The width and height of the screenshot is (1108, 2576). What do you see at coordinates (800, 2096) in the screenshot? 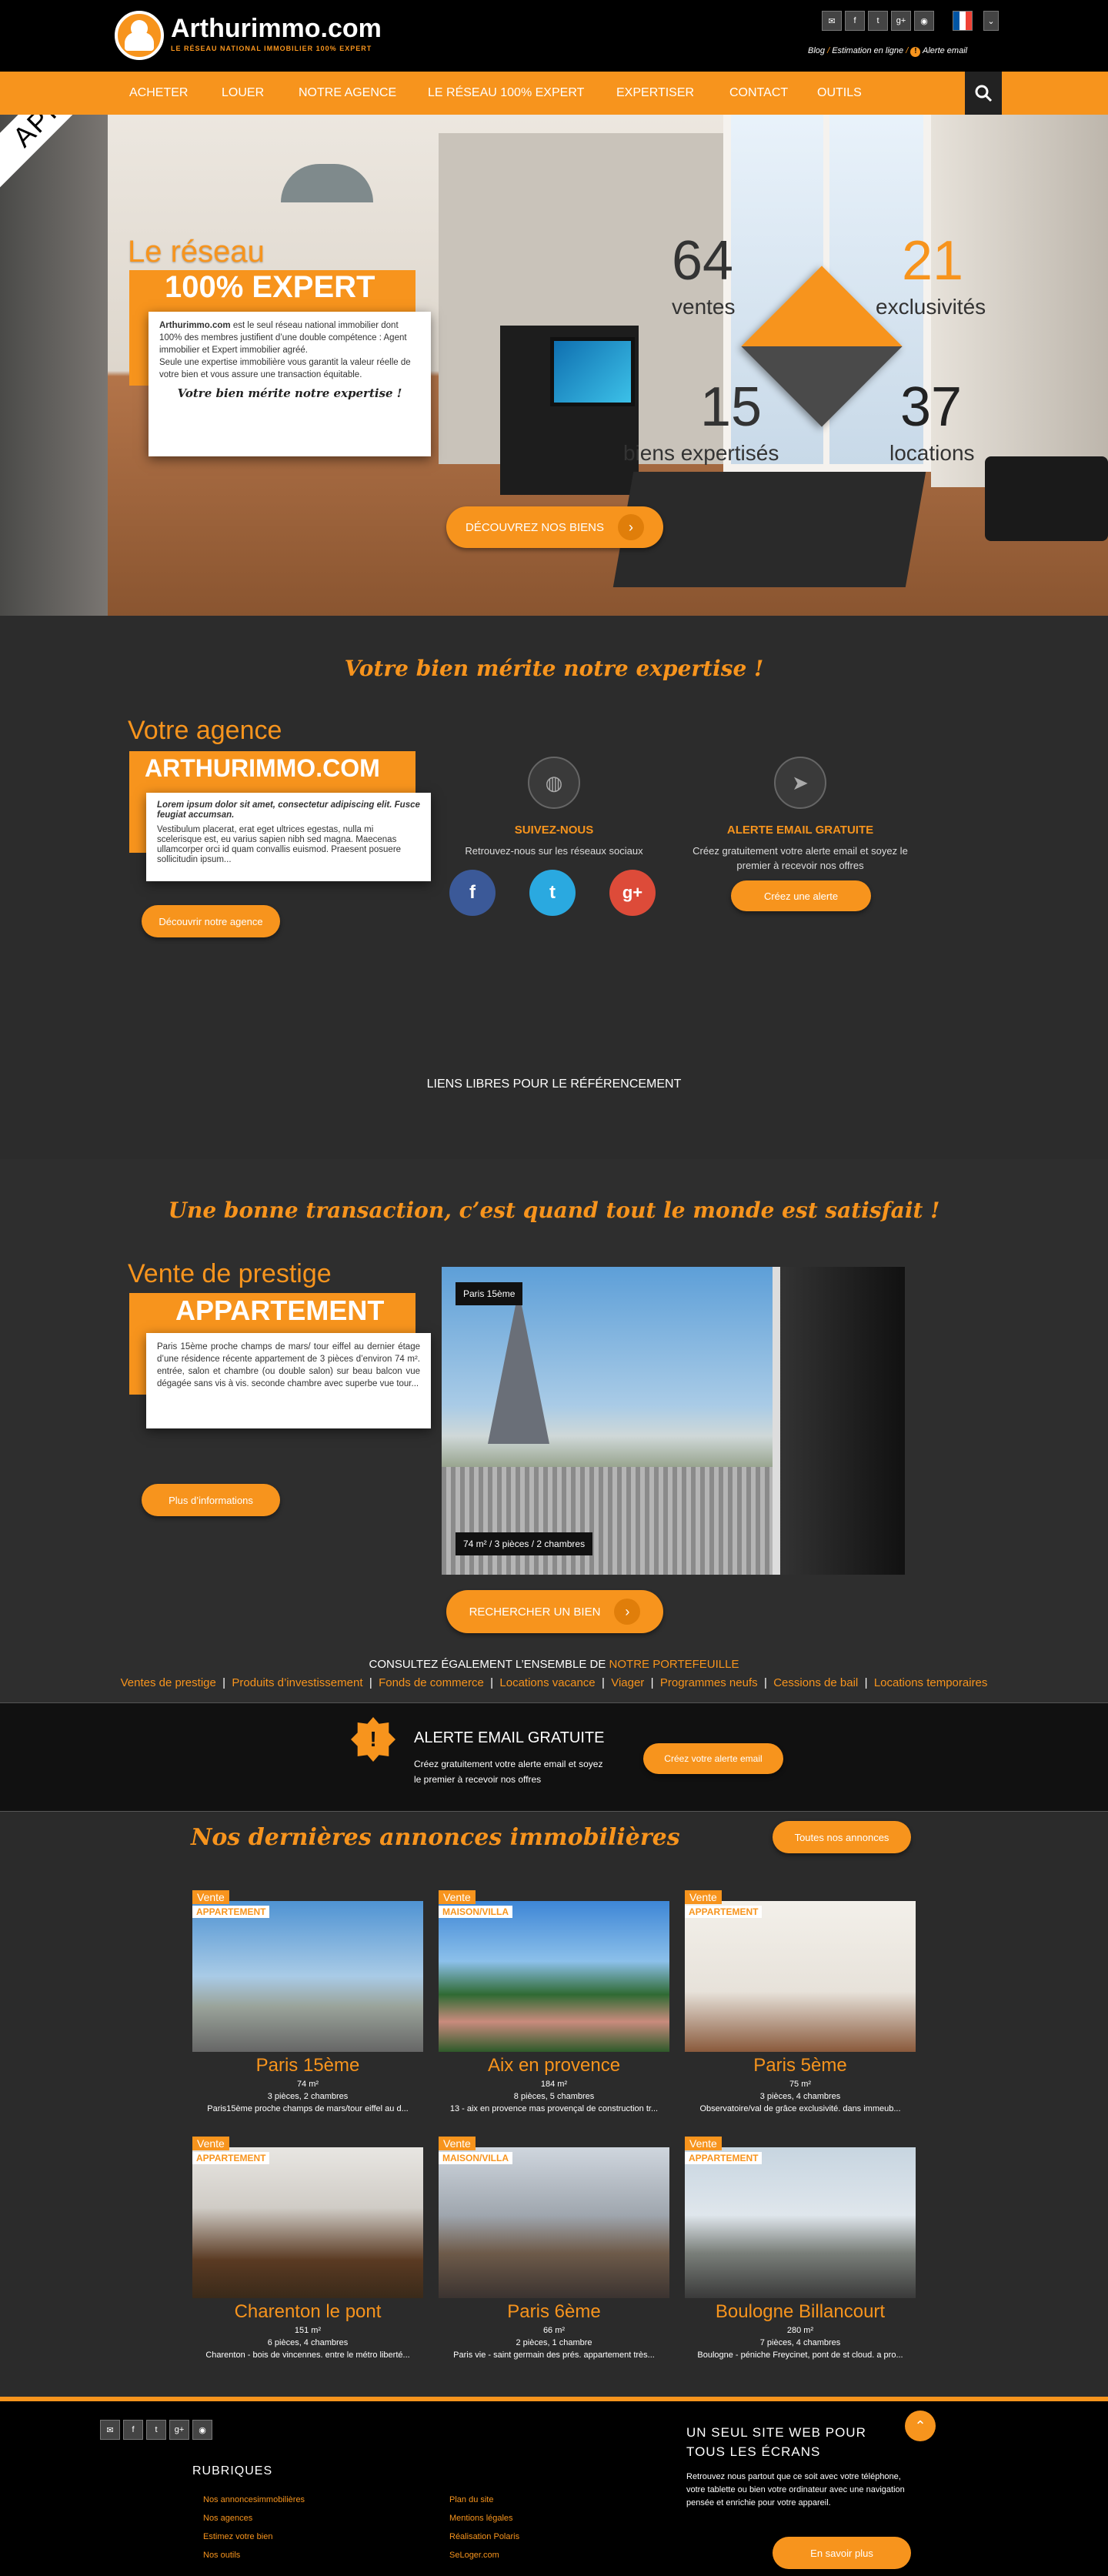
I see `listing-rooms: 3 pièces, 4 chambres` at bounding box center [800, 2096].